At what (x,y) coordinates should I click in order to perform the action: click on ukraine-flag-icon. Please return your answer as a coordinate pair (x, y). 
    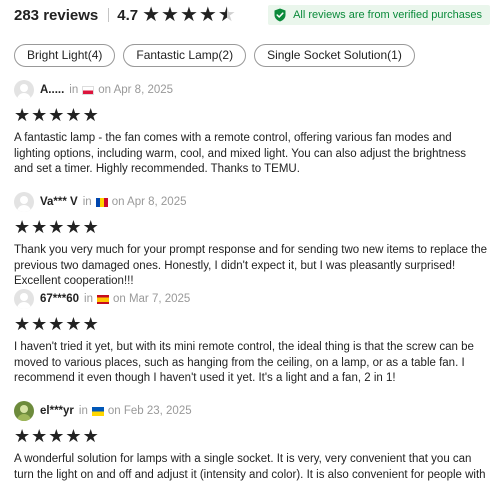
    Looking at the image, I should click on (97, 411).